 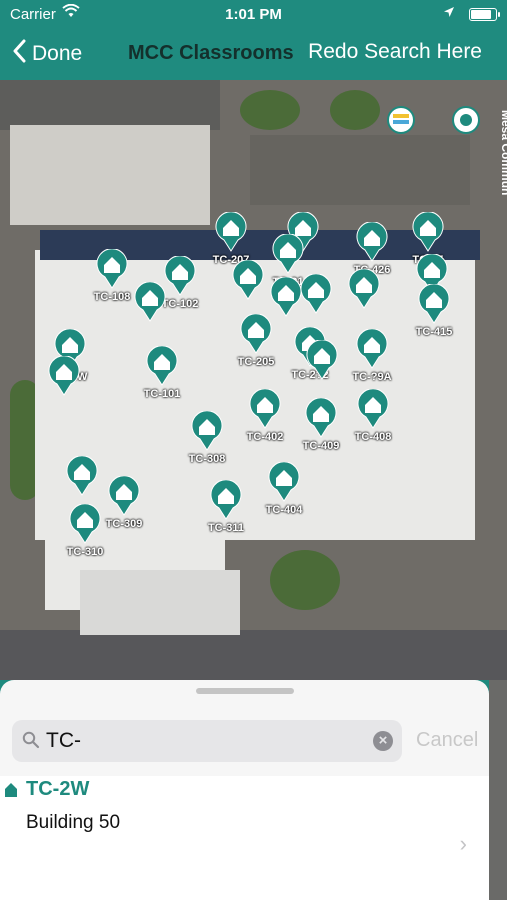 What do you see at coordinates (503, 153) in the screenshot?
I see `road-label: Mesa Commun` at bounding box center [503, 153].